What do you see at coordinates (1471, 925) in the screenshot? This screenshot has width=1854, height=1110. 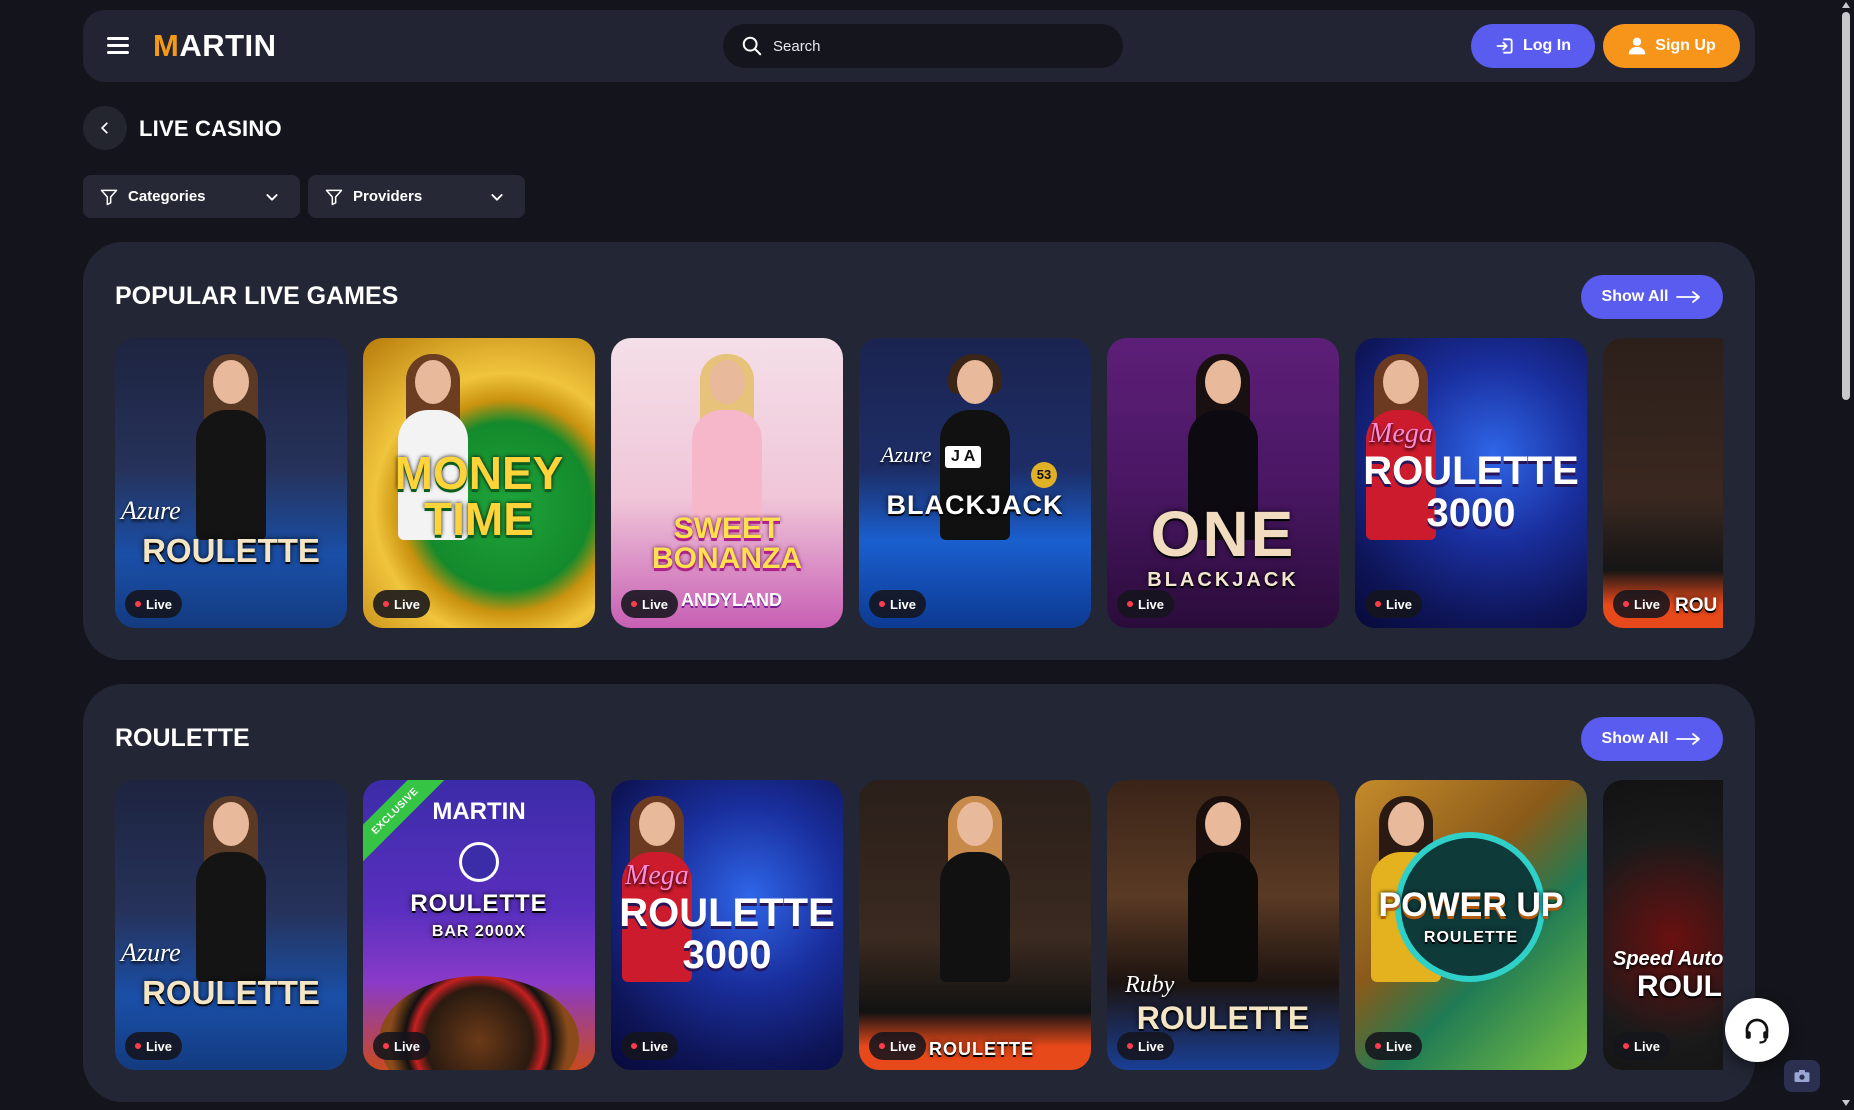 I see `game-card-power-up-roulette: POWER UP ROULETTE Live` at bounding box center [1471, 925].